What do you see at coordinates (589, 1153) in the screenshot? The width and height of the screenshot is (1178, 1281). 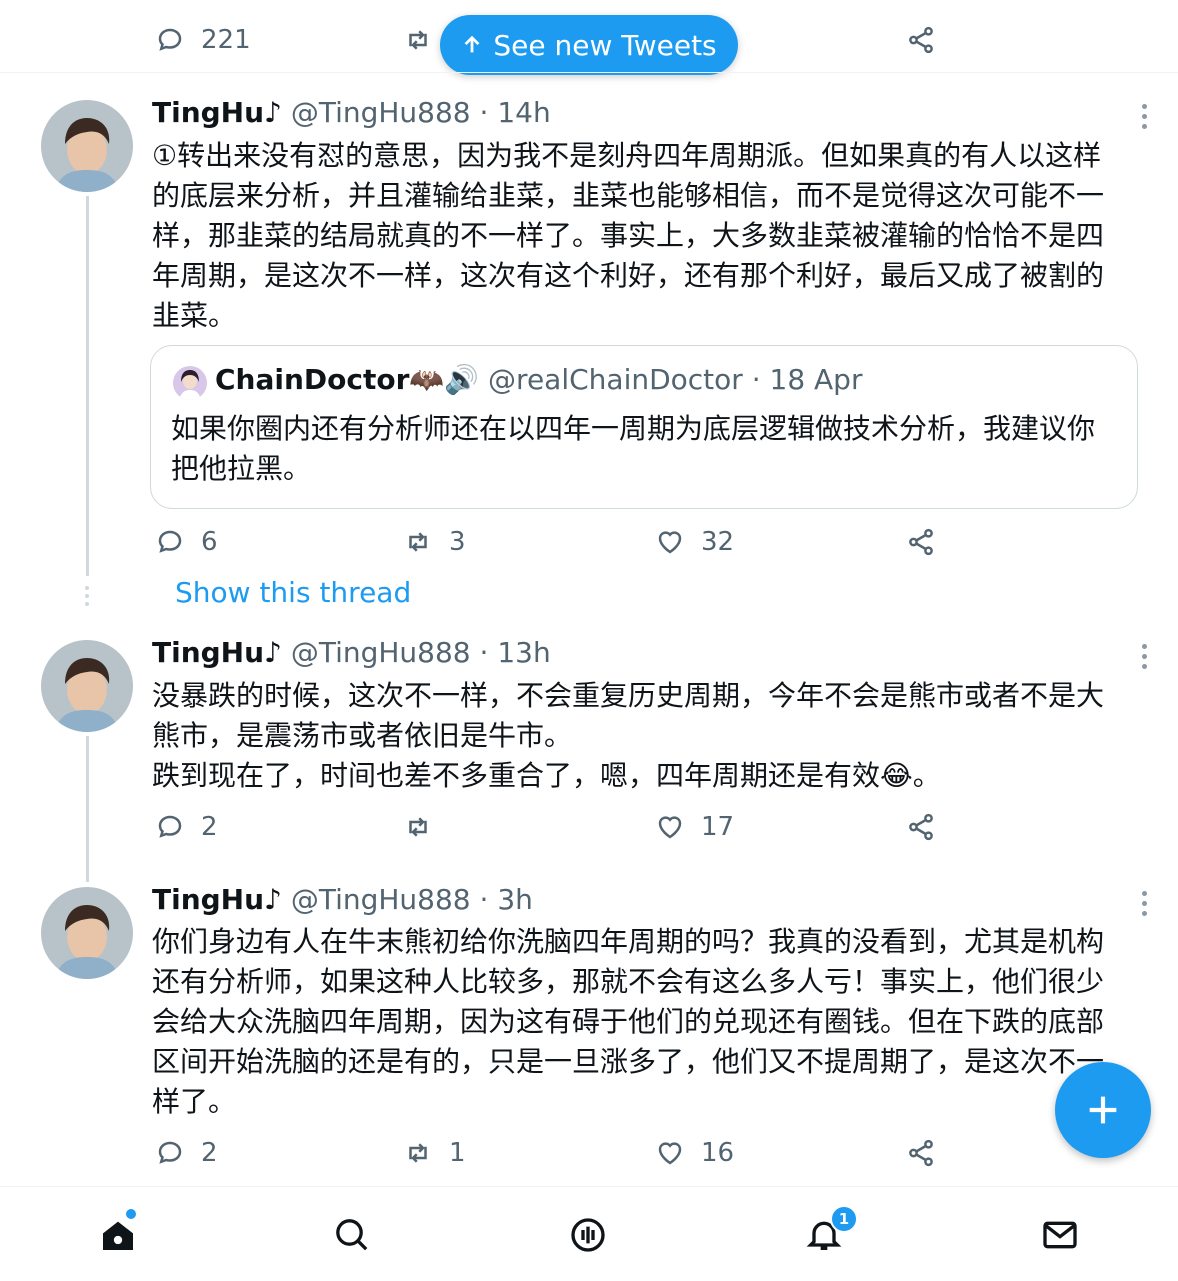 I see `tweet-actions: 2 1 16` at bounding box center [589, 1153].